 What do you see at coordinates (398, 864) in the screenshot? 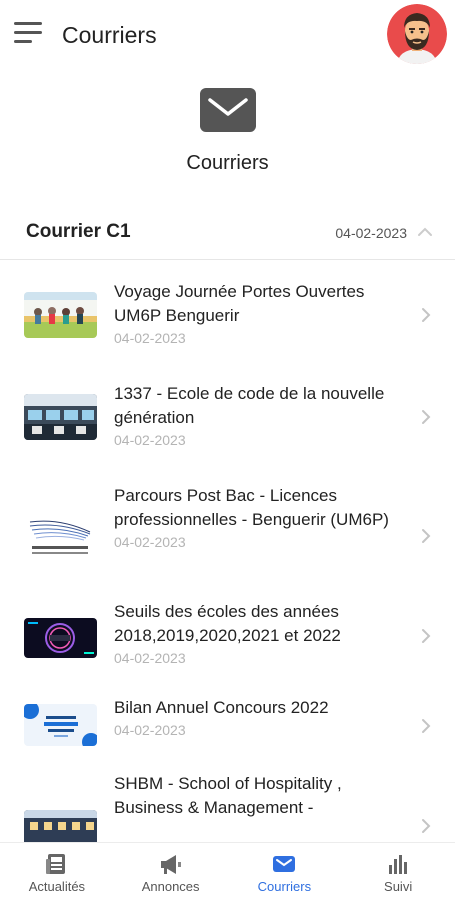
I see `bar-chart-icon` at bounding box center [398, 864].